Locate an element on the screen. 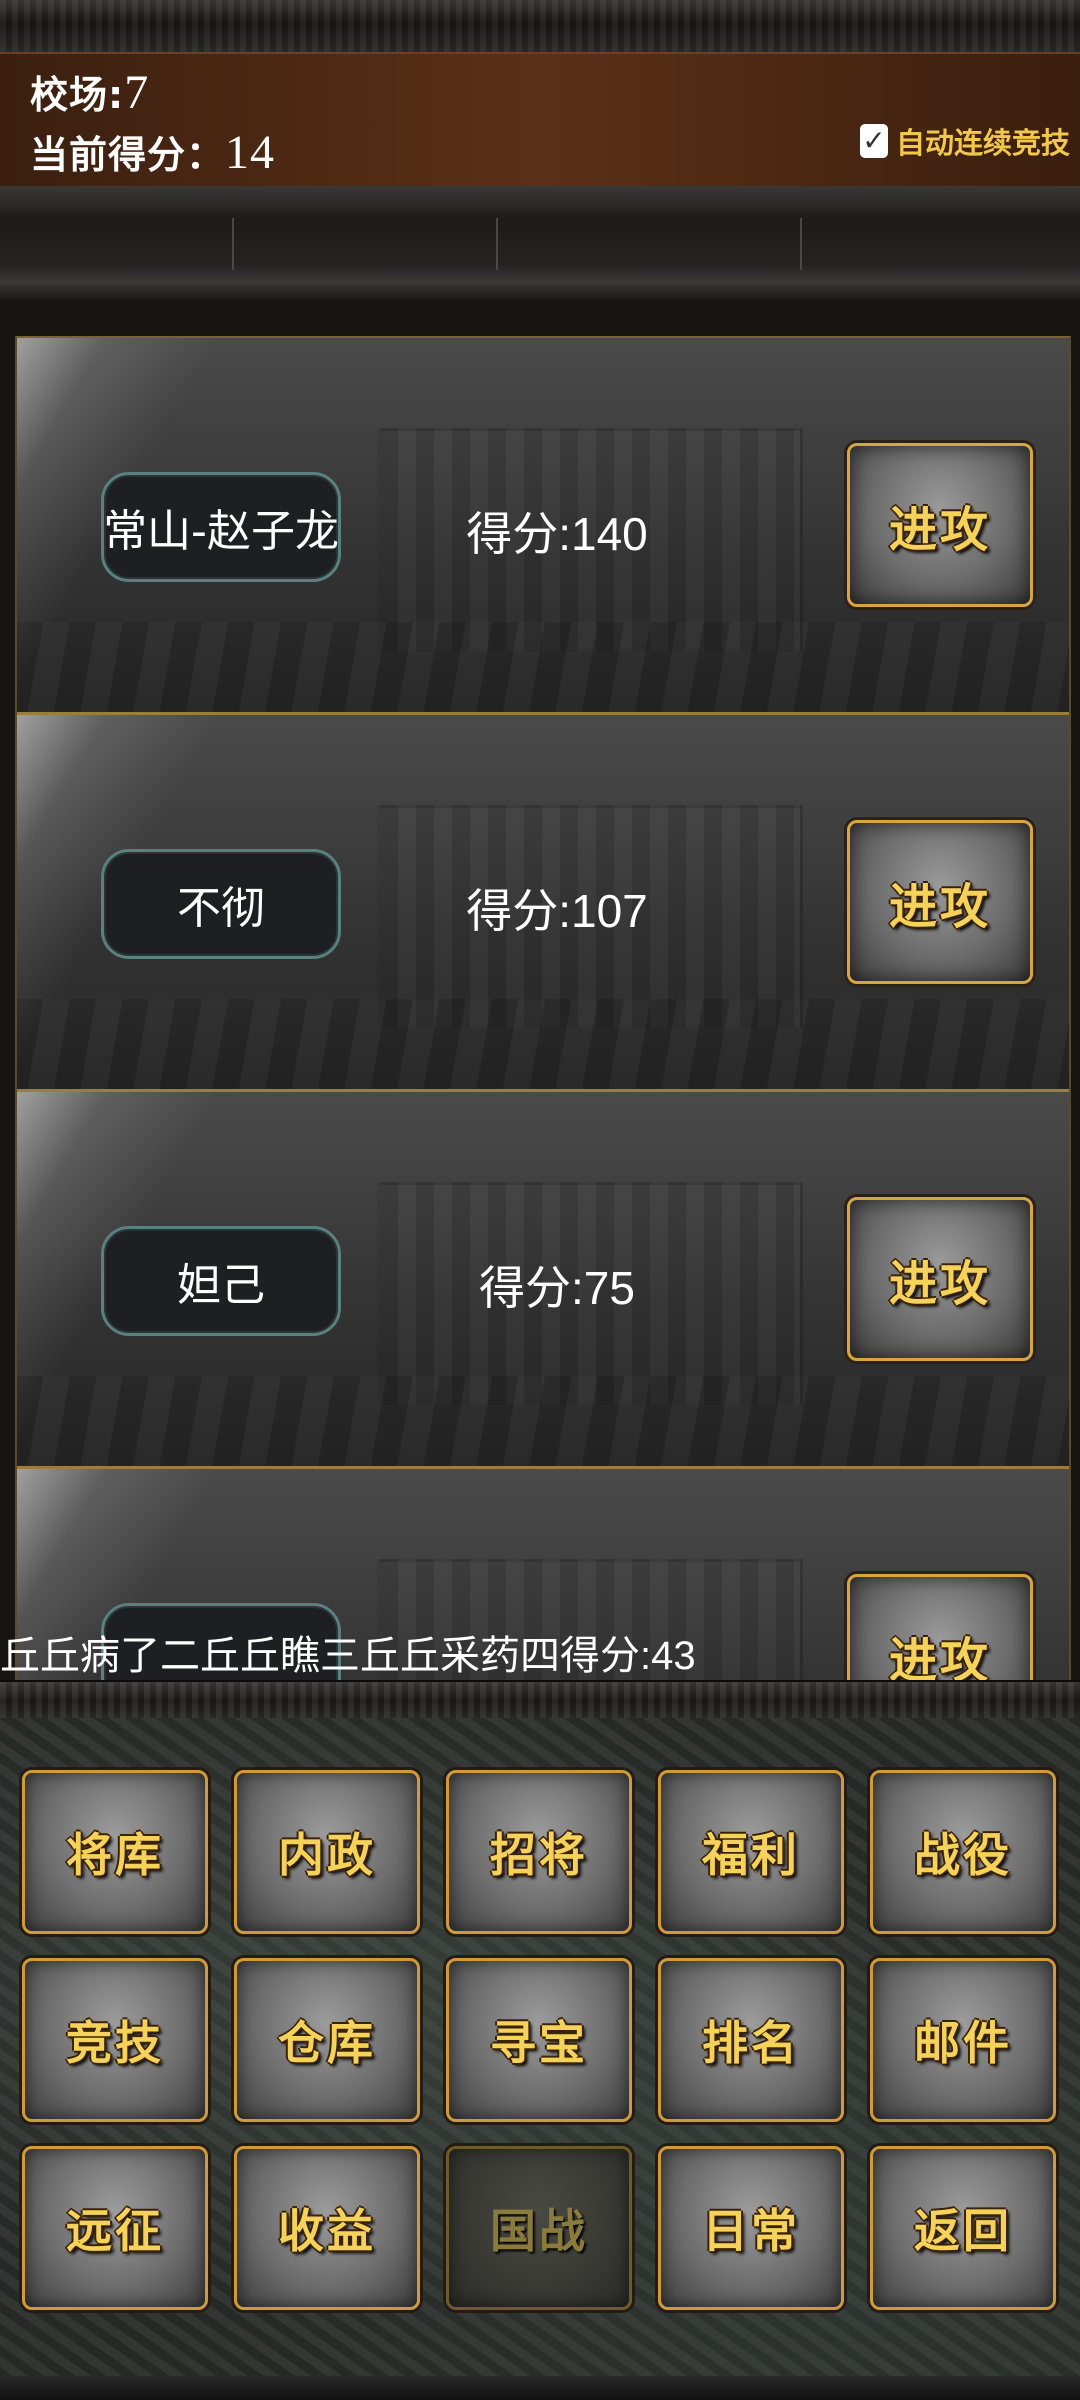 Image resolution: width=1080 pixels, height=2400 pixels. checkmark-icon: ✓ is located at coordinates (873, 141).